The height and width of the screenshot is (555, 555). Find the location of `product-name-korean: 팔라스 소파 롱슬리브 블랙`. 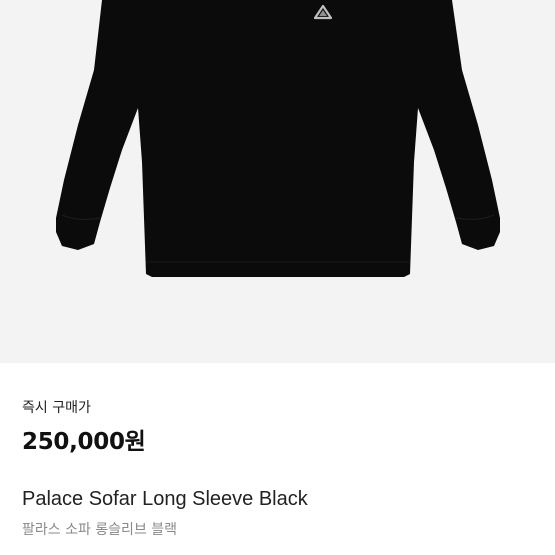

product-name-korean: 팔라스 소파 롱슬리브 블랙 is located at coordinates (100, 530).